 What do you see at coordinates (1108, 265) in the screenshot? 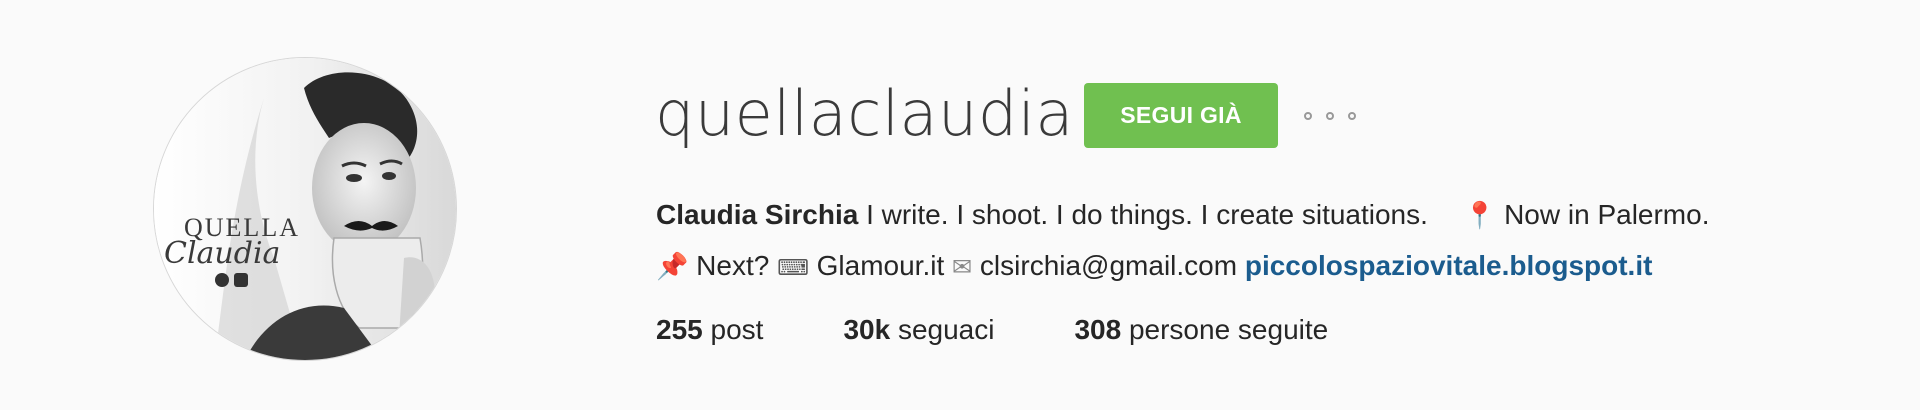
I see `bio-email: clsirchia@gmail.com` at bounding box center [1108, 265].